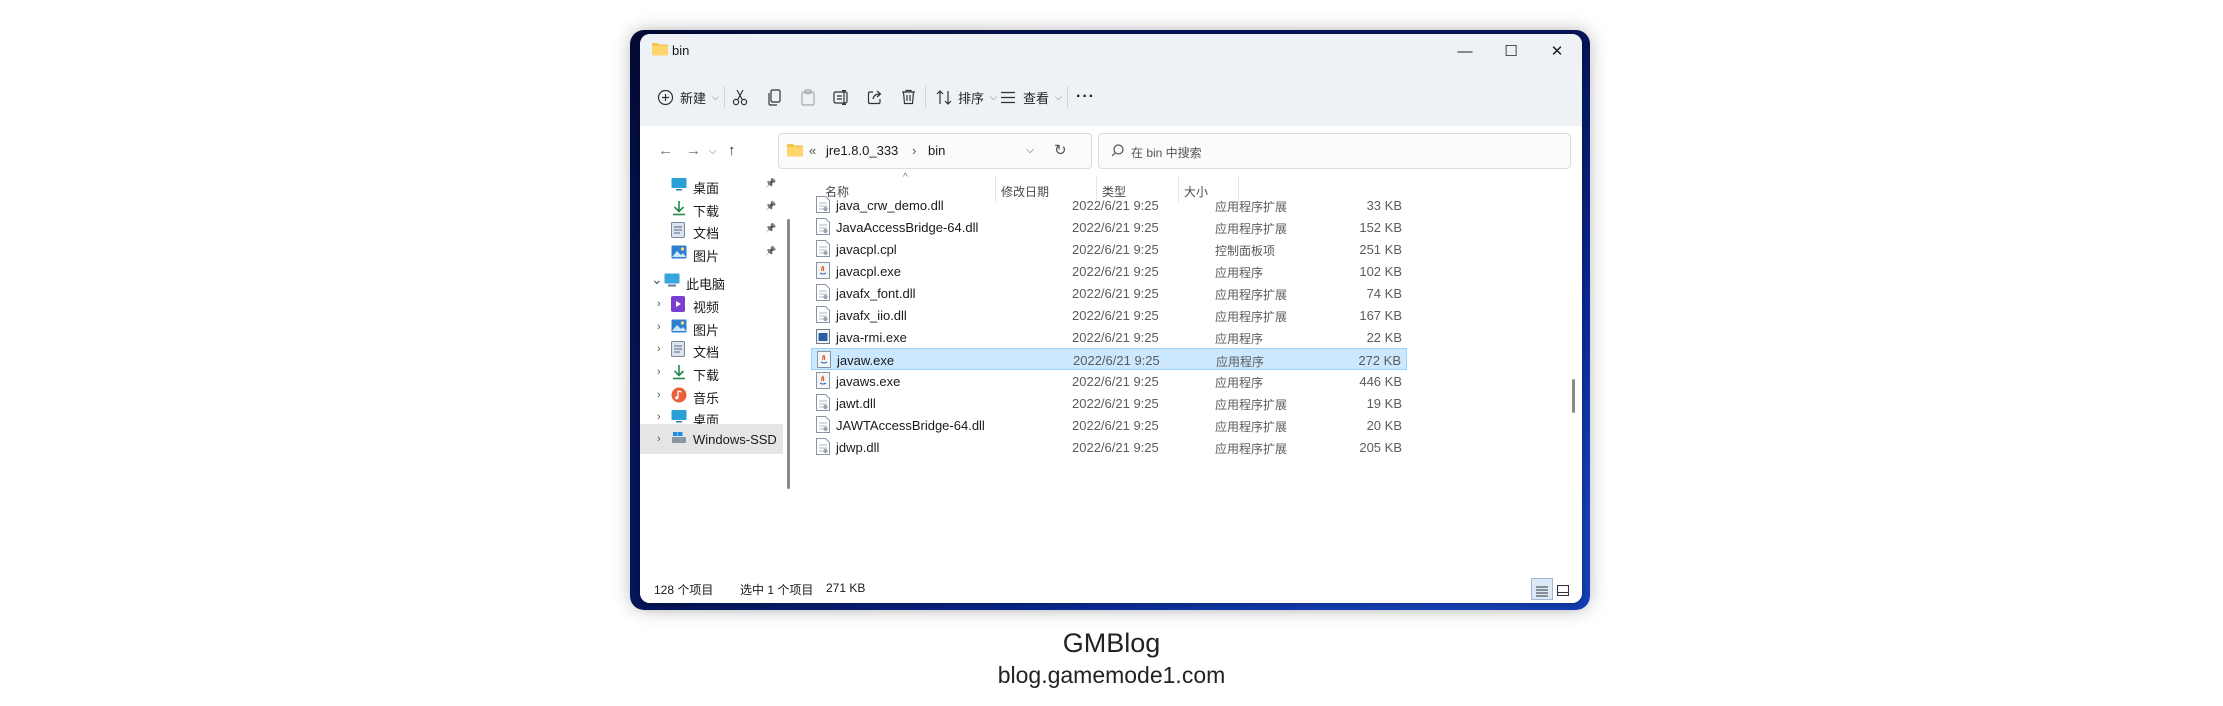  I want to click on forward-arrow-icon: →, so click(693, 150).